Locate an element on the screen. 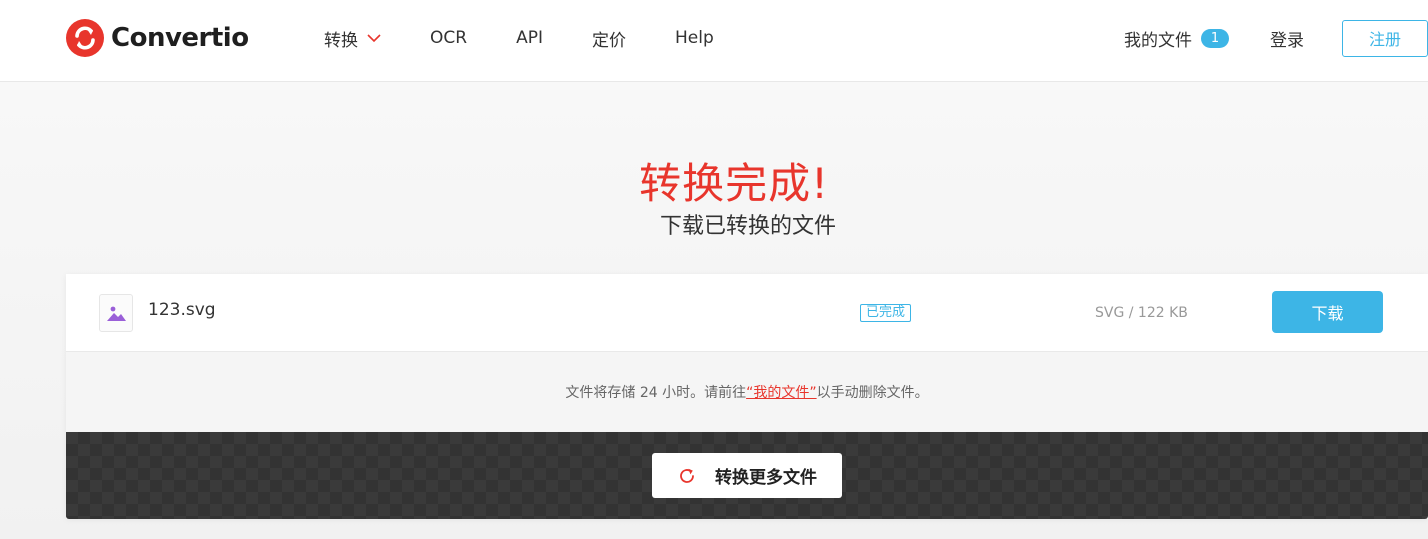 This screenshot has height=539, width=1428. nav-item-help: Help is located at coordinates (694, 38).